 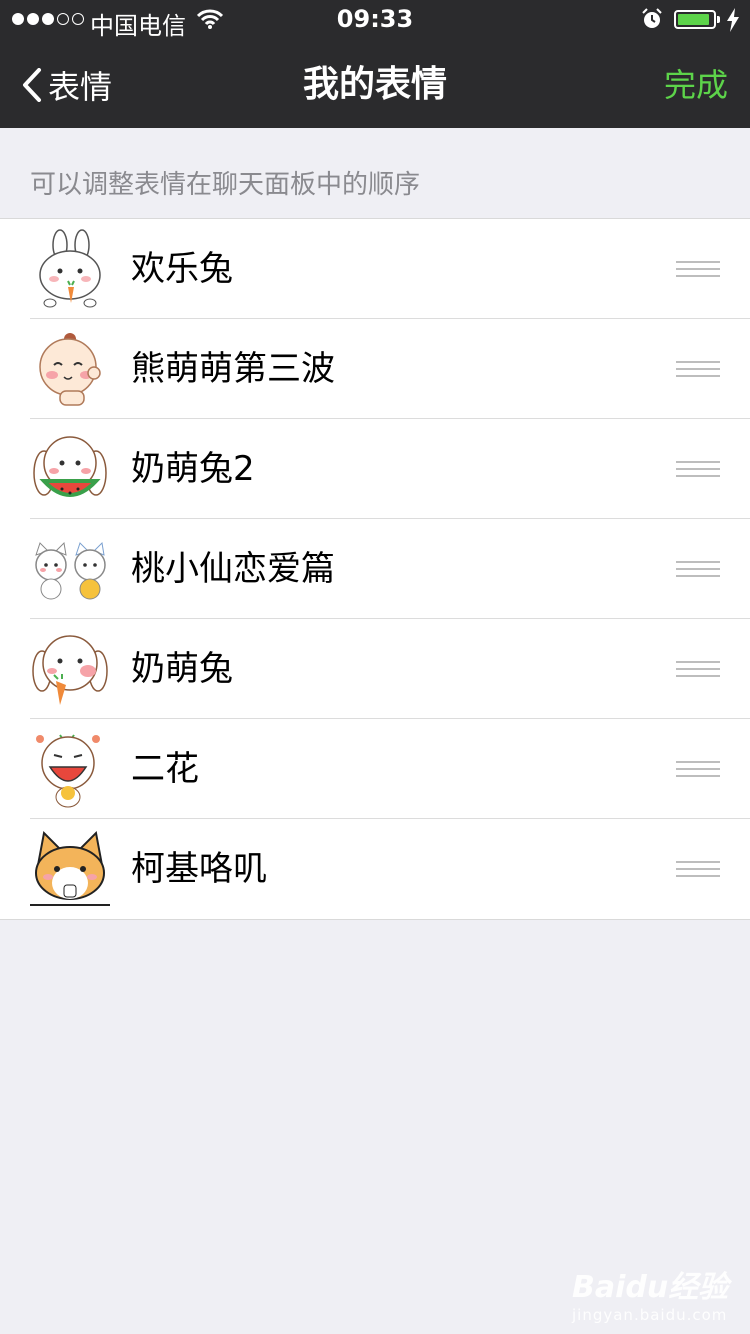 What do you see at coordinates (696, 85) in the screenshot?
I see `done-button: 完成` at bounding box center [696, 85].